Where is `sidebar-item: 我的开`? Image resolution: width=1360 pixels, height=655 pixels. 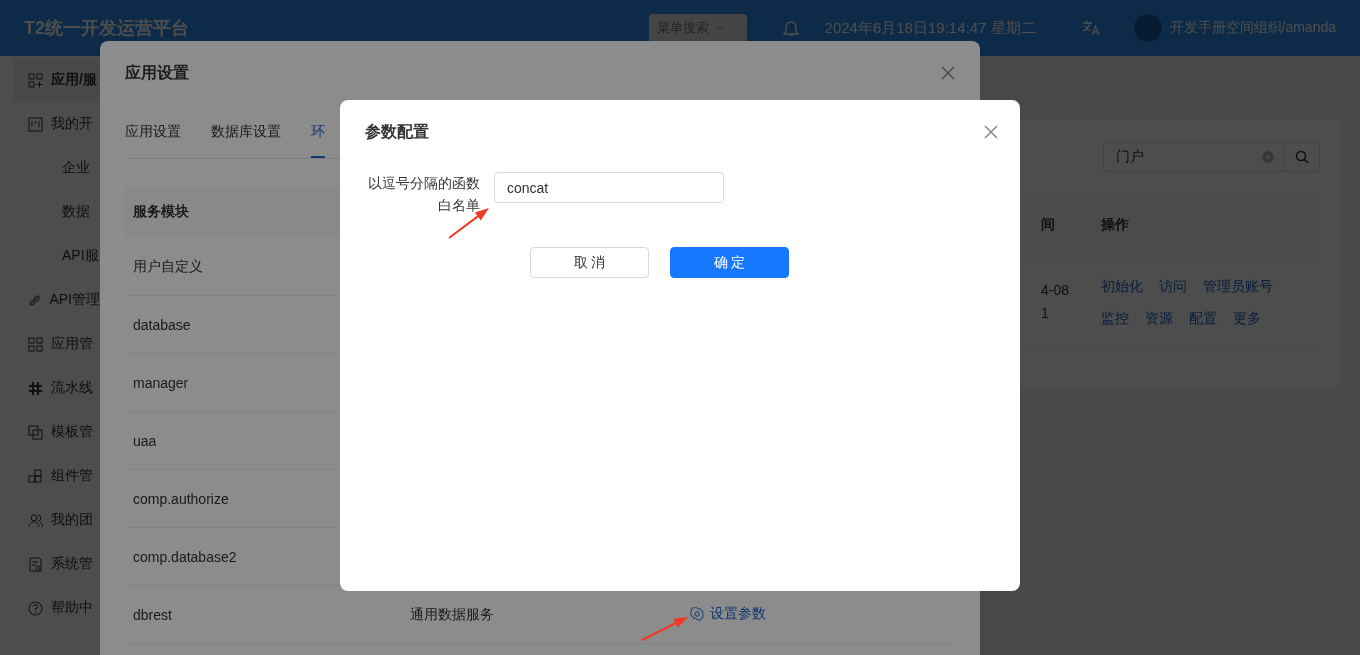
sidebar-item: 我的开 is located at coordinates (50, 124).